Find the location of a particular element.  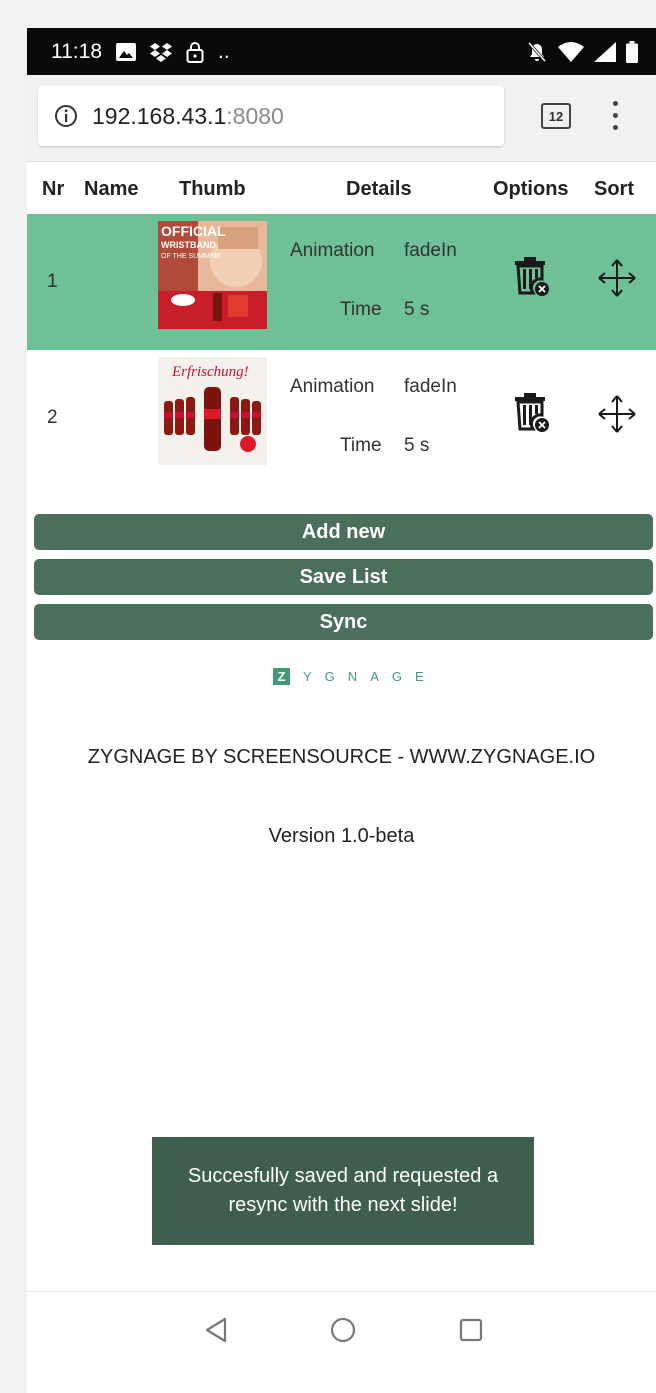

slide-thumbnail: OFFICIAL WRISTBAND OF THE SUMMER is located at coordinates (212, 275).